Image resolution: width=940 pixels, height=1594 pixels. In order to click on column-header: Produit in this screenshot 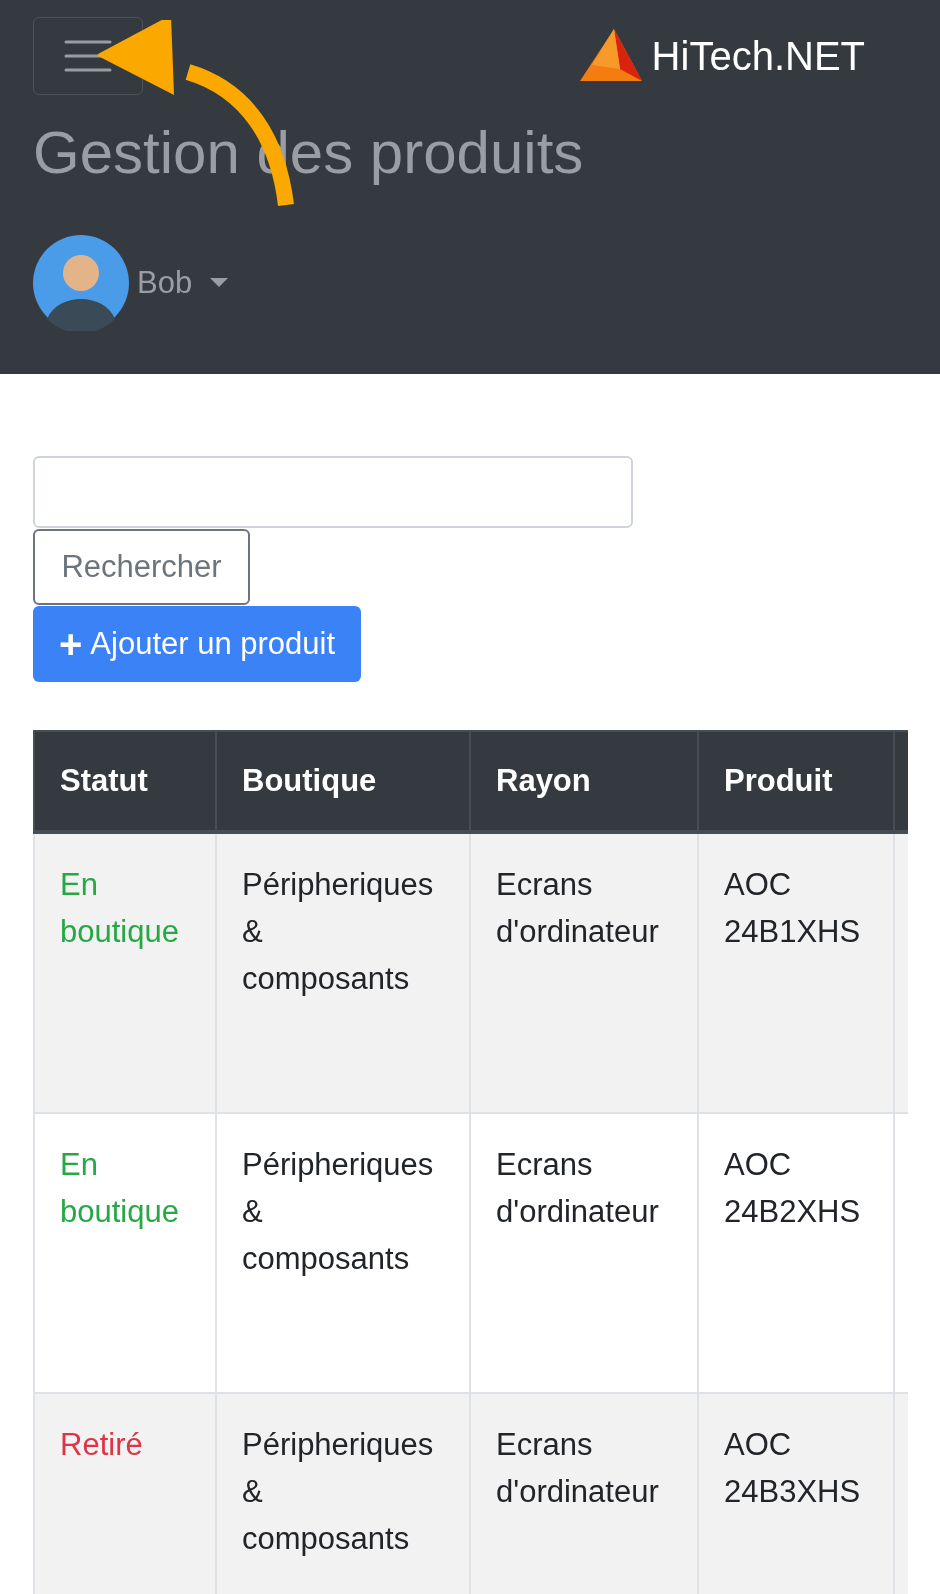, I will do `click(796, 781)`.